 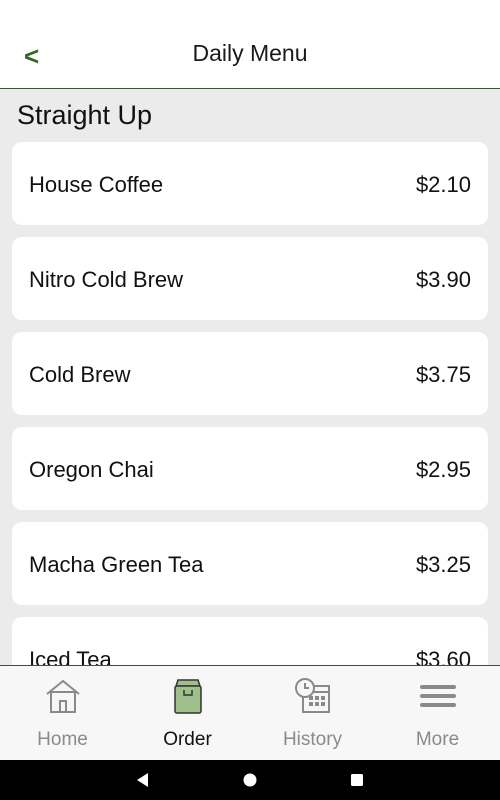 I want to click on menu-item-price: $2.95, so click(x=443, y=469).